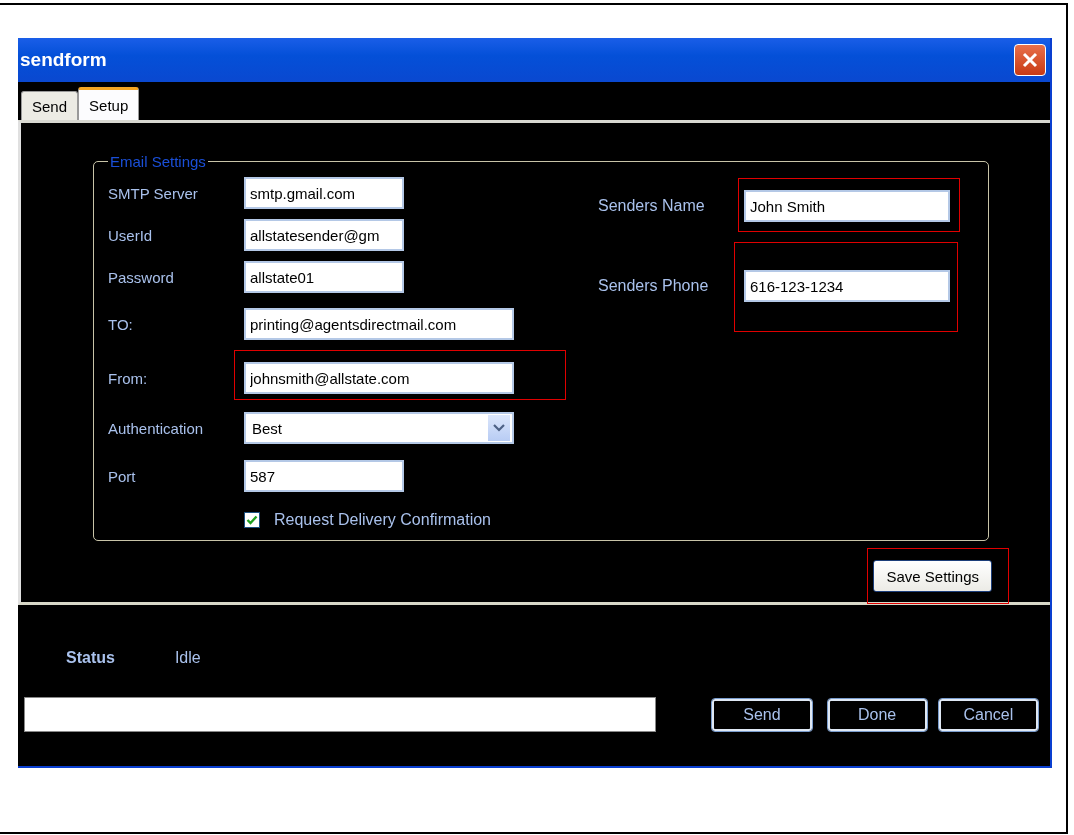  Describe the element at coordinates (63, 60) in the screenshot. I see `window-title: sendform` at that location.